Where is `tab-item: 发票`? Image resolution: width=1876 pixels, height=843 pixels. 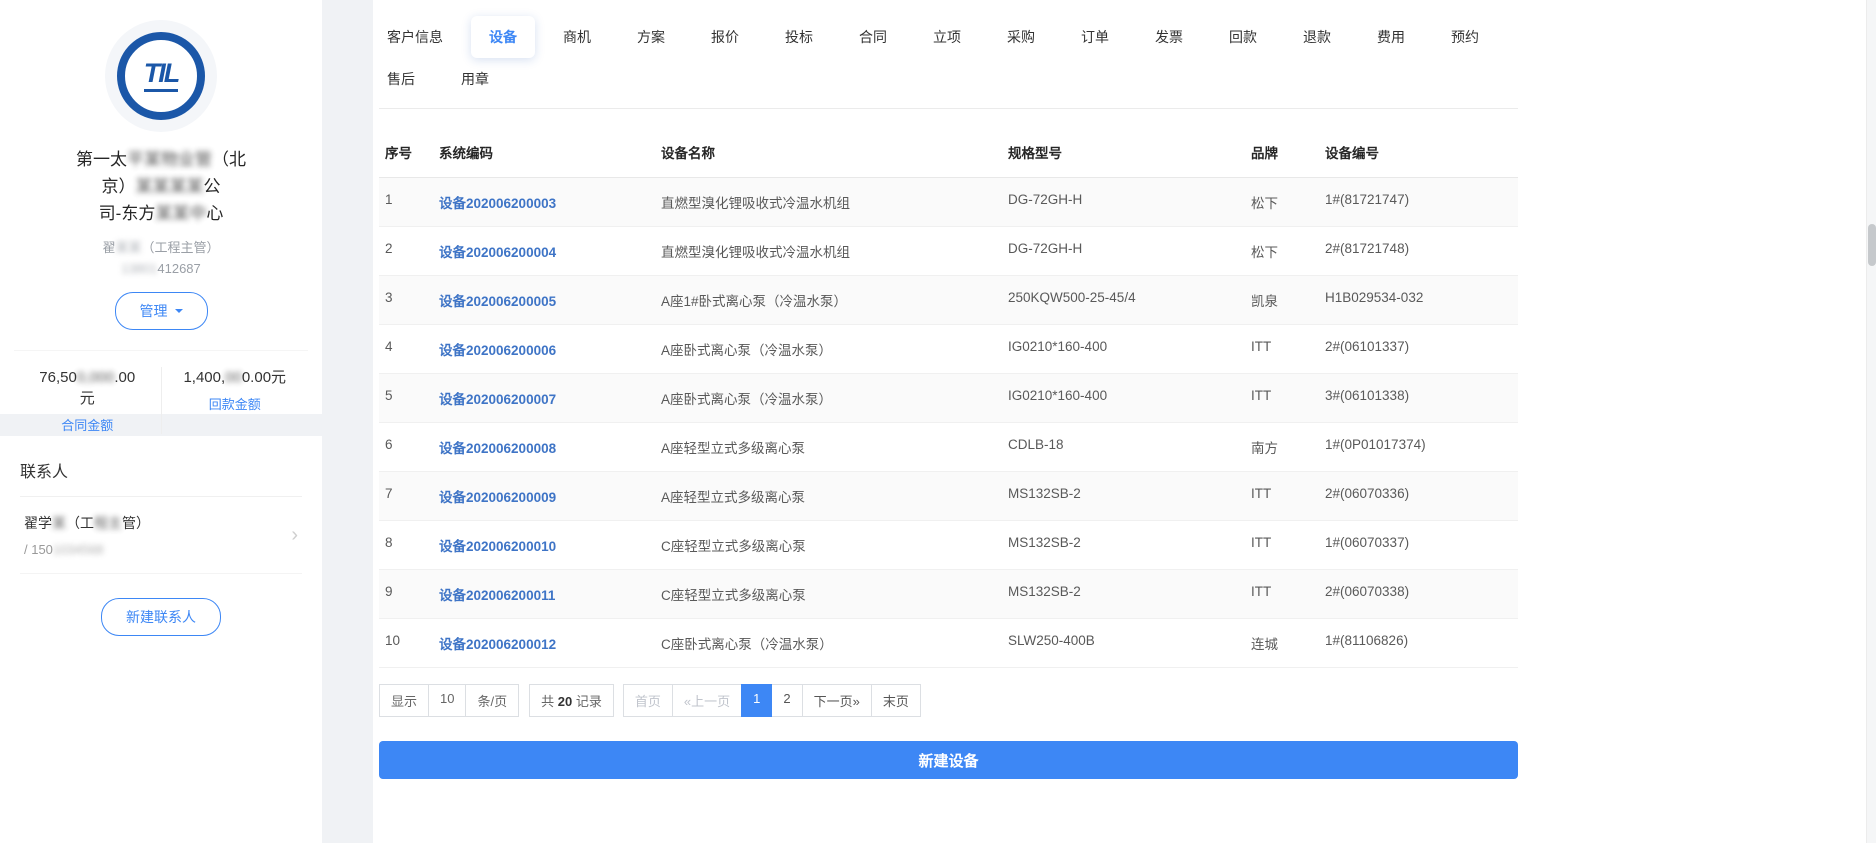 tab-item: 发票 is located at coordinates (1169, 37).